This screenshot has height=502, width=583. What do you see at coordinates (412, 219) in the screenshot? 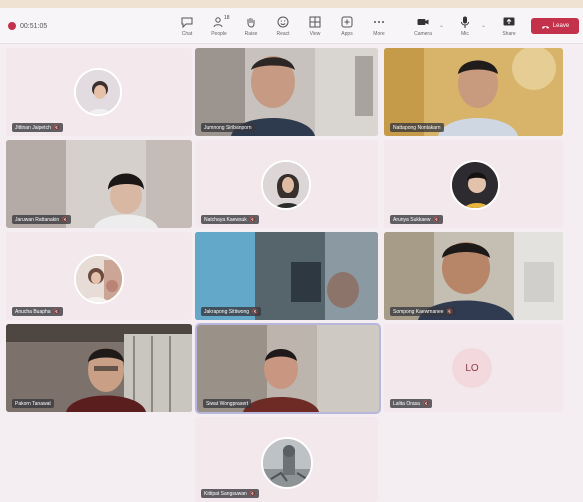
I see `participant-name: Arunya Sukkaew` at bounding box center [412, 219].